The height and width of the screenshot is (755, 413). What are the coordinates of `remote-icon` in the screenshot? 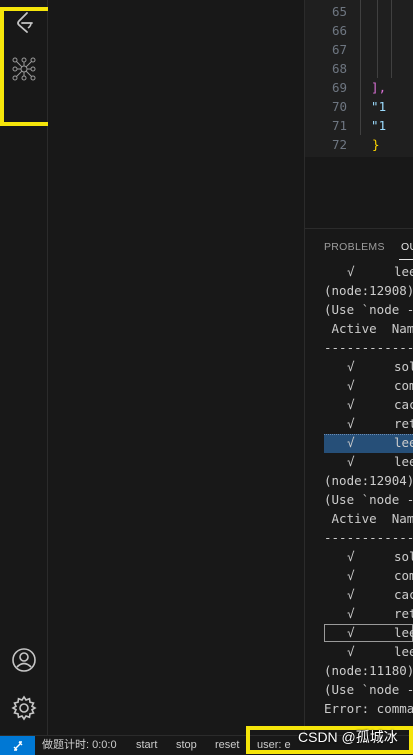 It's located at (17, 745).